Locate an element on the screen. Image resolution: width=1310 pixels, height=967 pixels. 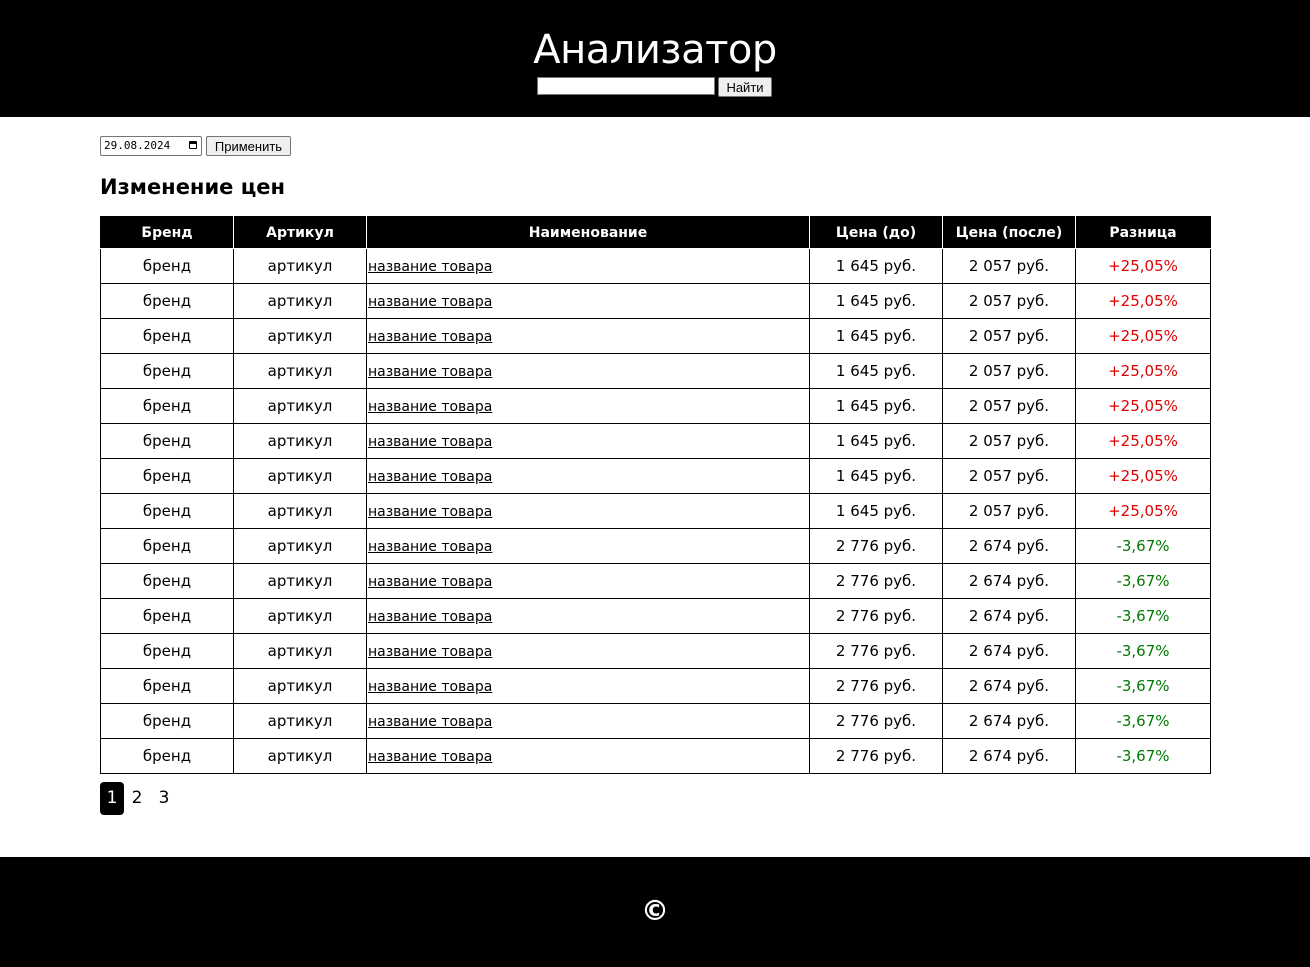
date-input: 29.08.2024 is located at coordinates (151, 146).